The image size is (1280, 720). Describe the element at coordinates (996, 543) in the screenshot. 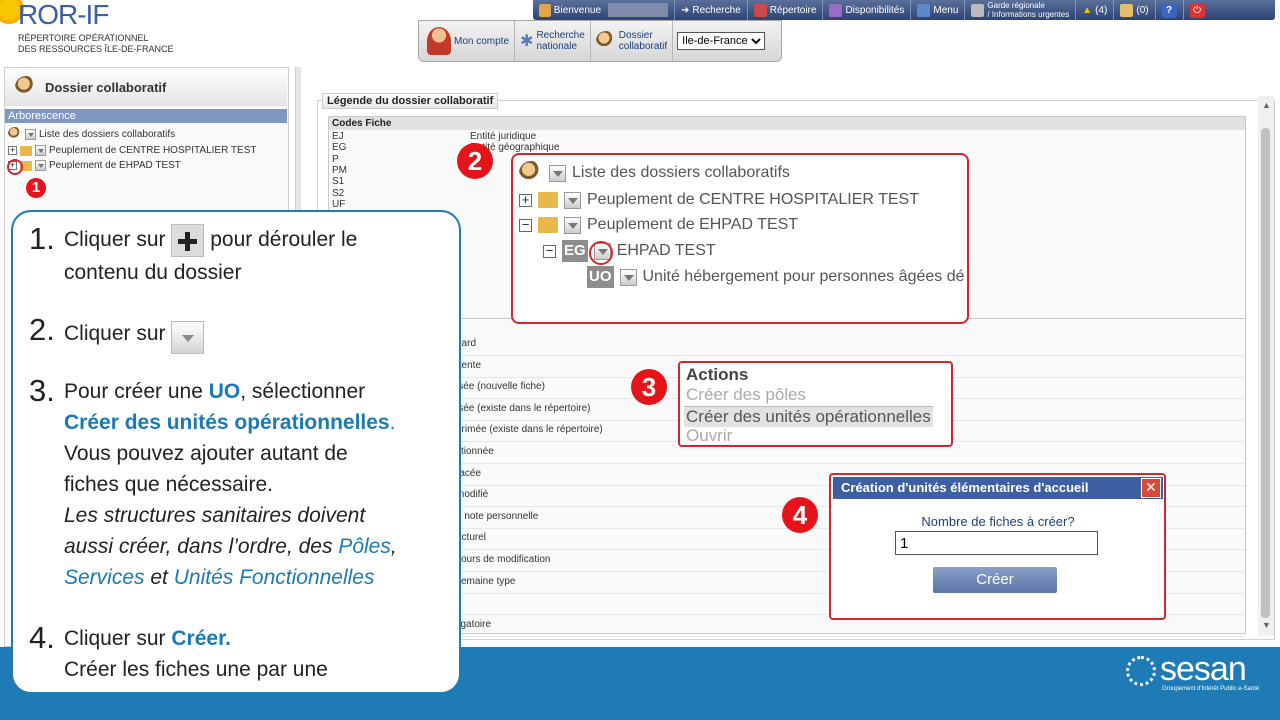

I see `count-input` at that location.